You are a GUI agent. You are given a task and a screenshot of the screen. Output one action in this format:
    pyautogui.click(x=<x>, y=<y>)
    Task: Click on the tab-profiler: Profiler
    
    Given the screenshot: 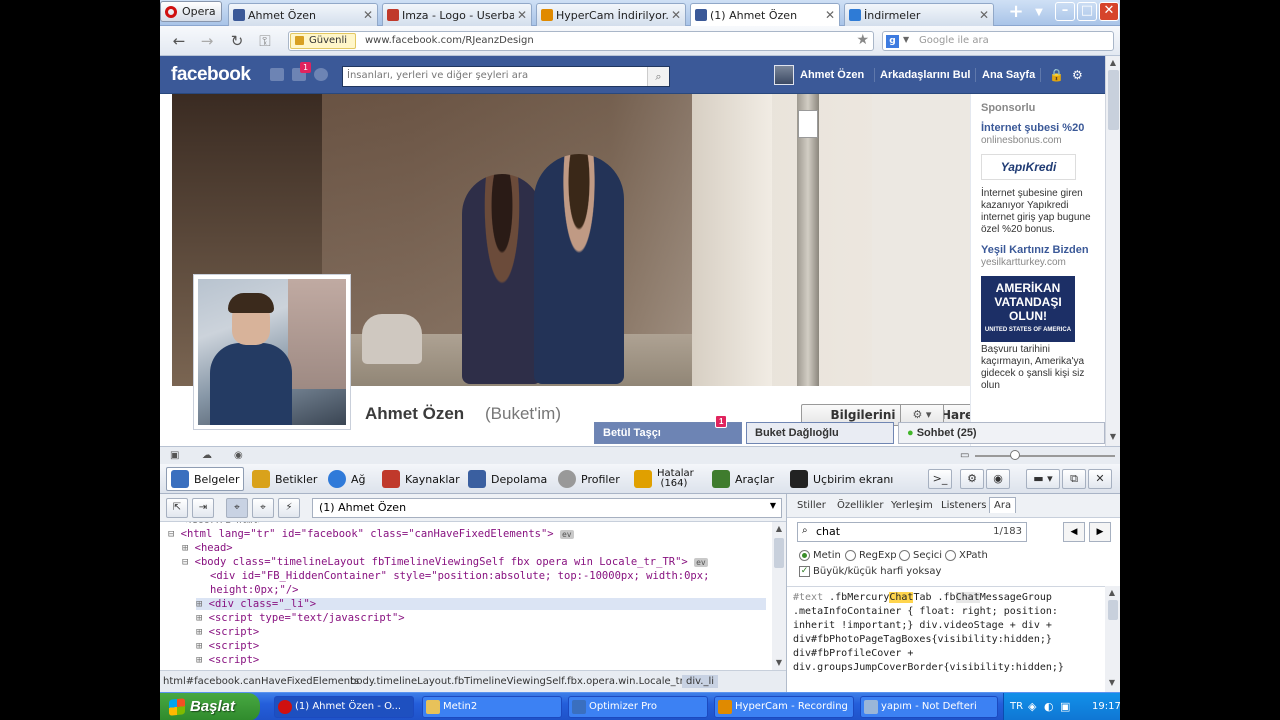 What is the action you would take?
    pyautogui.click(x=589, y=479)
    